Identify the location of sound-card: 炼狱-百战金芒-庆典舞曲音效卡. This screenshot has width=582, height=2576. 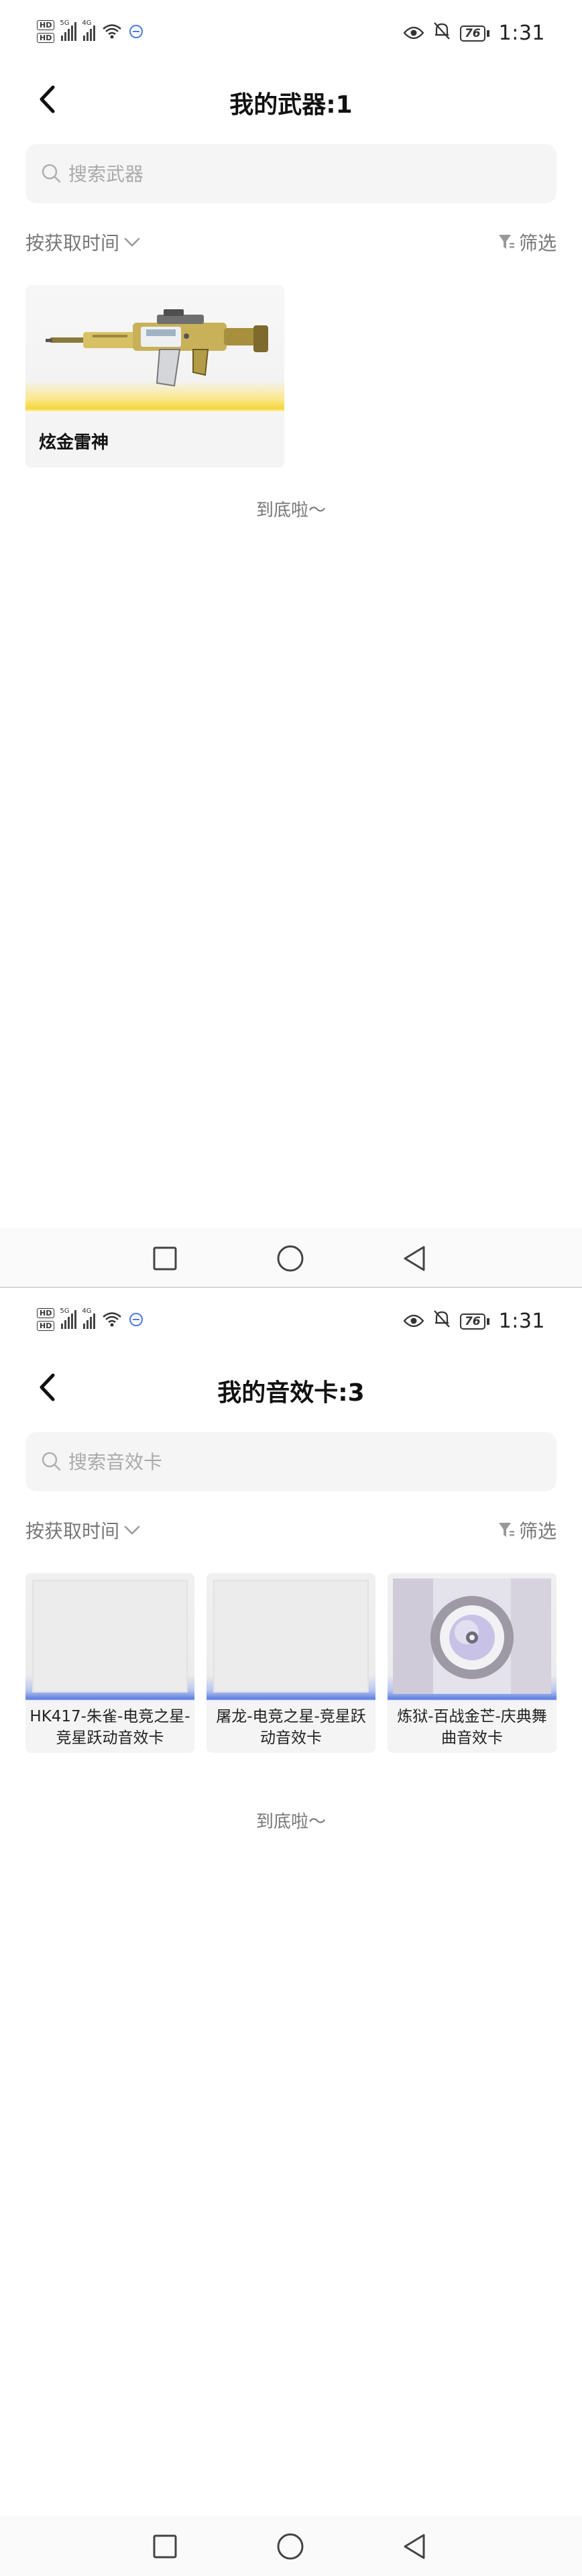
(473, 1663).